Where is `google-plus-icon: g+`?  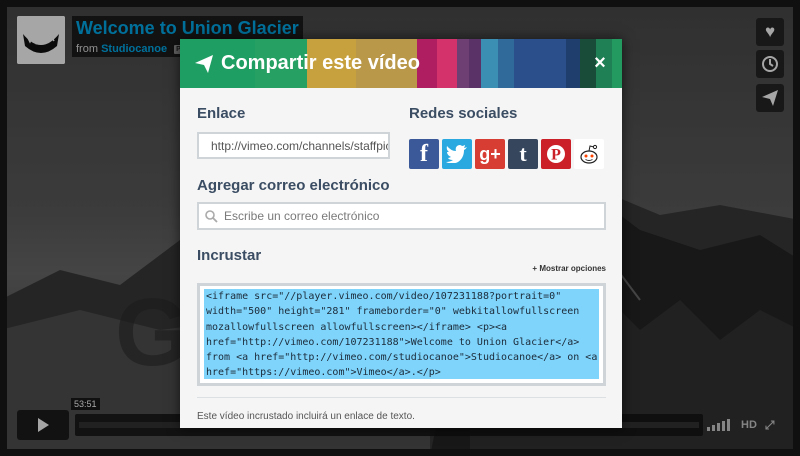 google-plus-icon: g+ is located at coordinates (490, 154).